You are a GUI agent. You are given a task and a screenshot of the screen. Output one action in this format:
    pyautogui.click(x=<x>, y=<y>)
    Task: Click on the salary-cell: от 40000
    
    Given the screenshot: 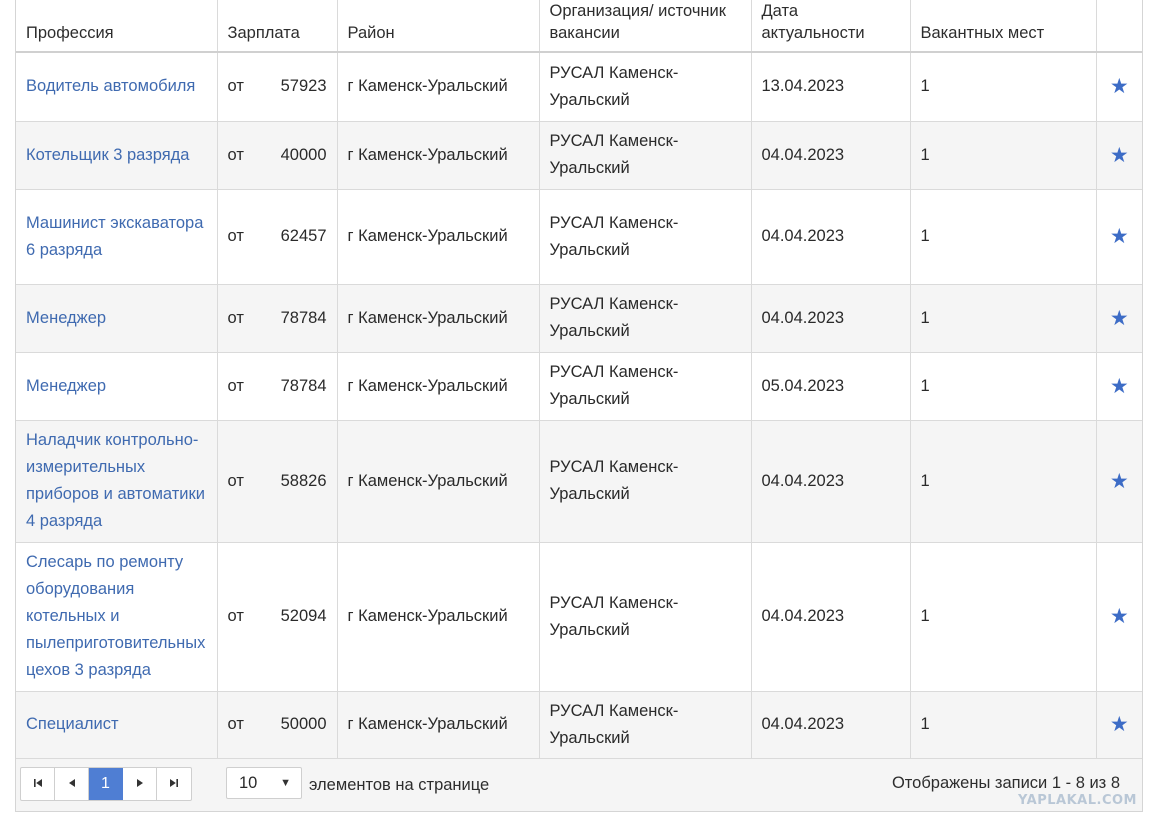 What is the action you would take?
    pyautogui.click(x=277, y=155)
    